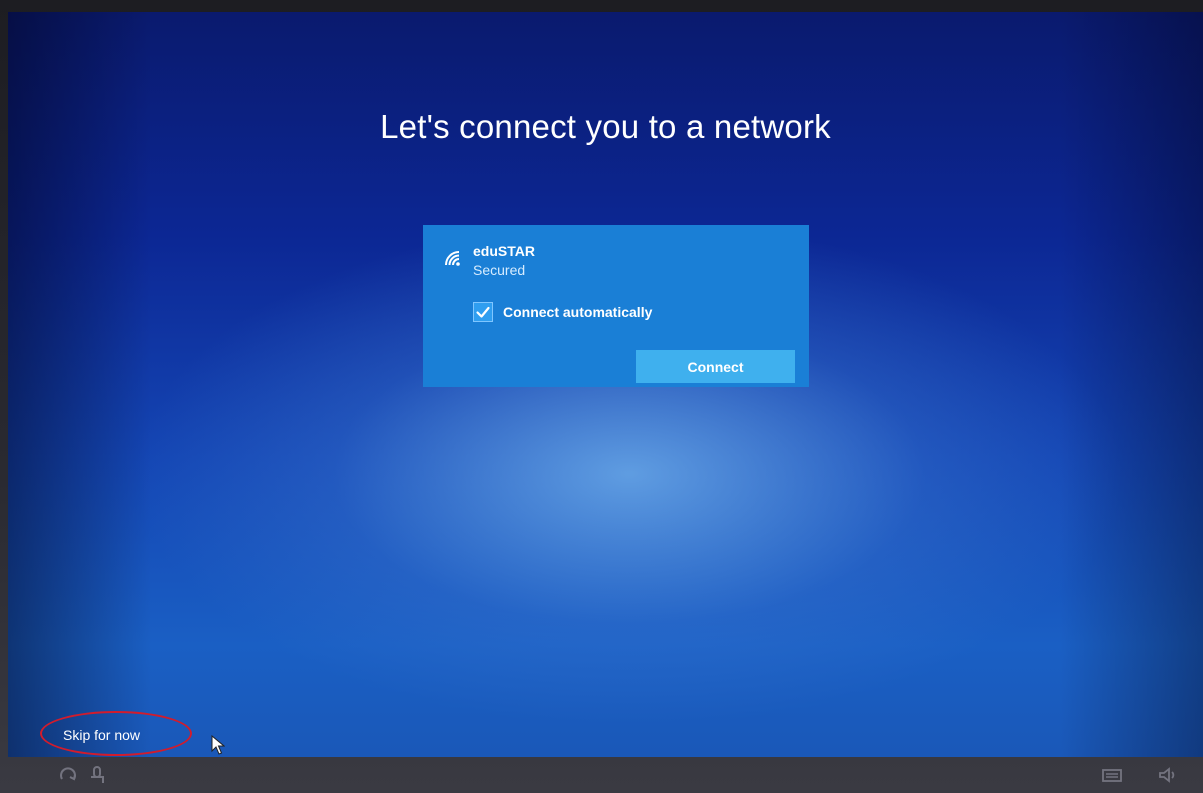 This screenshot has width=1203, height=793. Describe the element at coordinates (577, 312) in the screenshot. I see `connect-automatically-label: Connect automatically` at that location.